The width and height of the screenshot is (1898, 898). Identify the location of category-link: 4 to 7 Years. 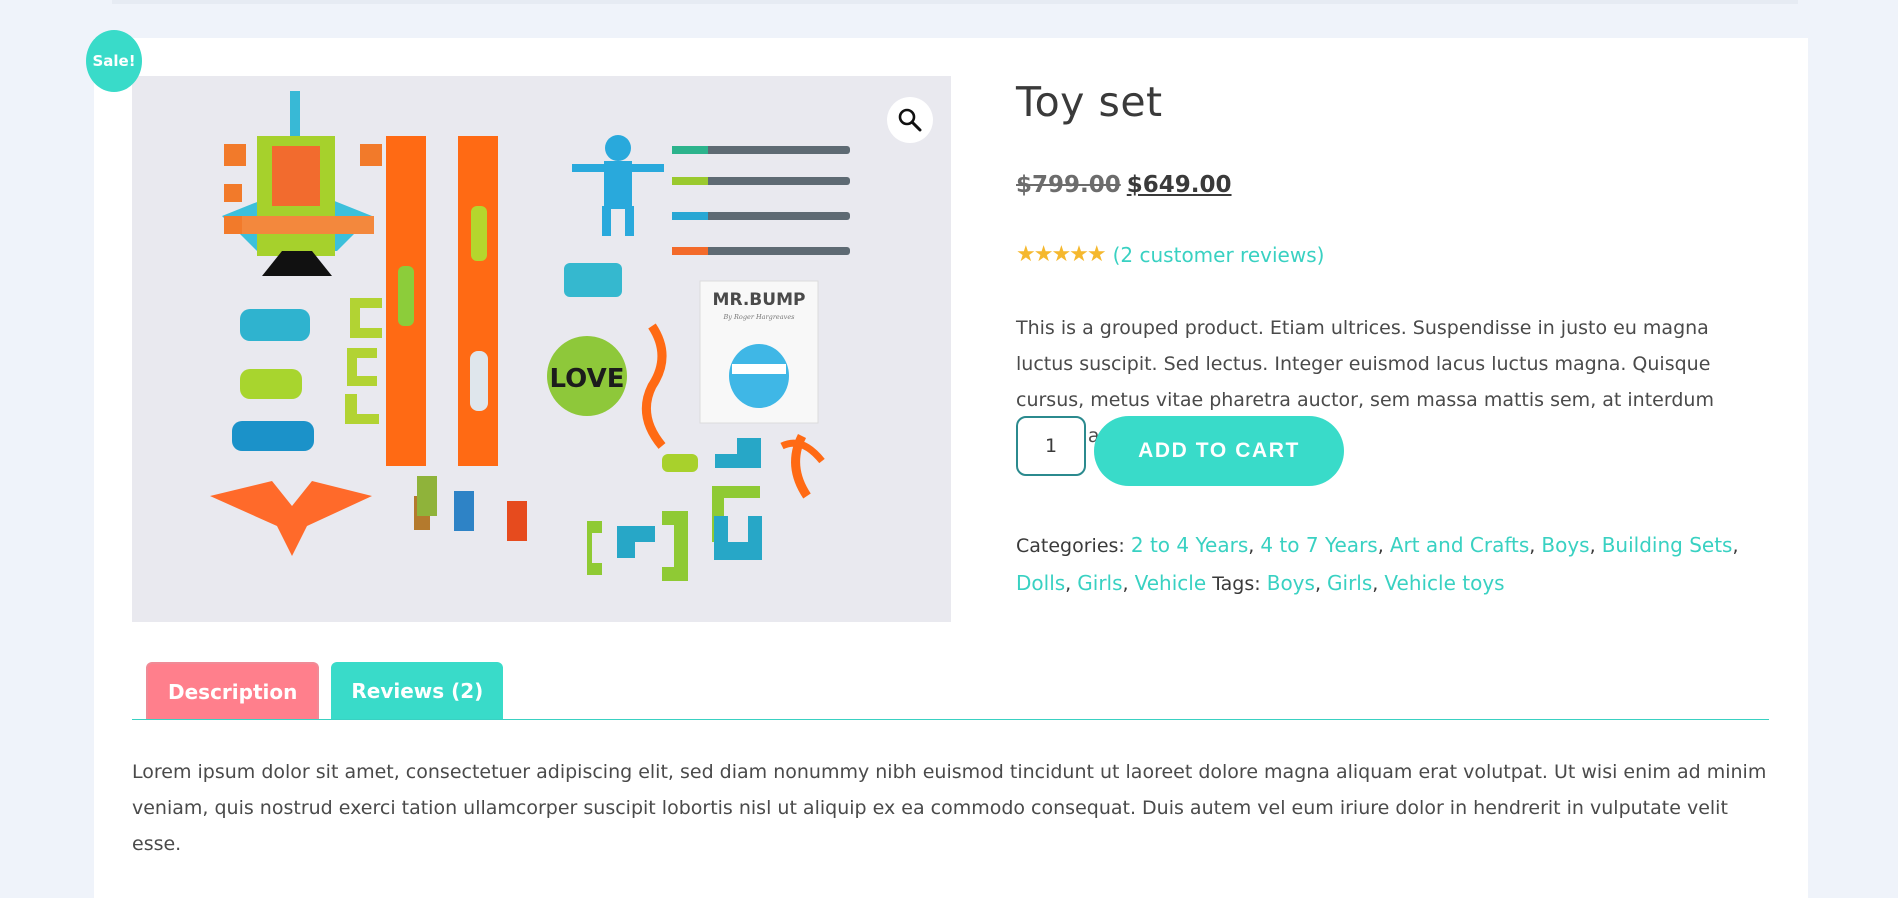
(1318, 545).